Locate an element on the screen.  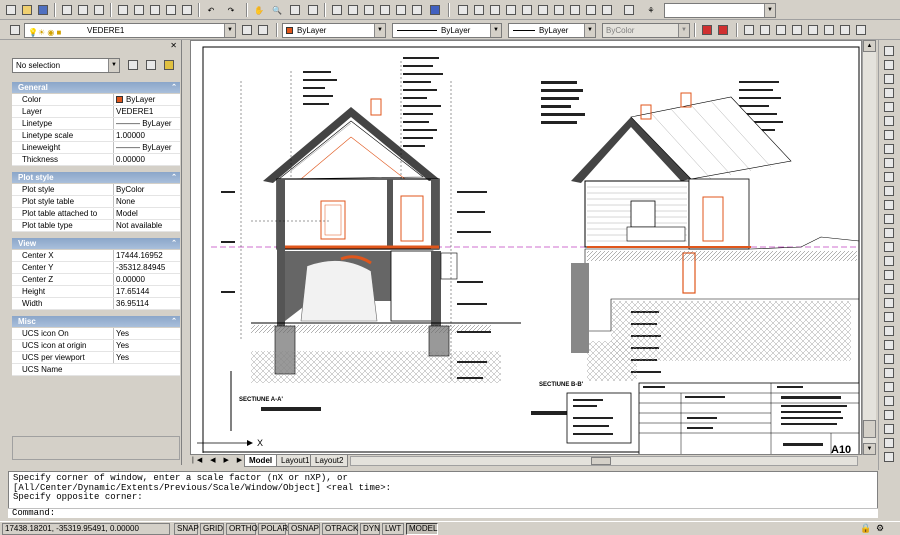
view-se-iso-icon is located at coordinates (575, 10).